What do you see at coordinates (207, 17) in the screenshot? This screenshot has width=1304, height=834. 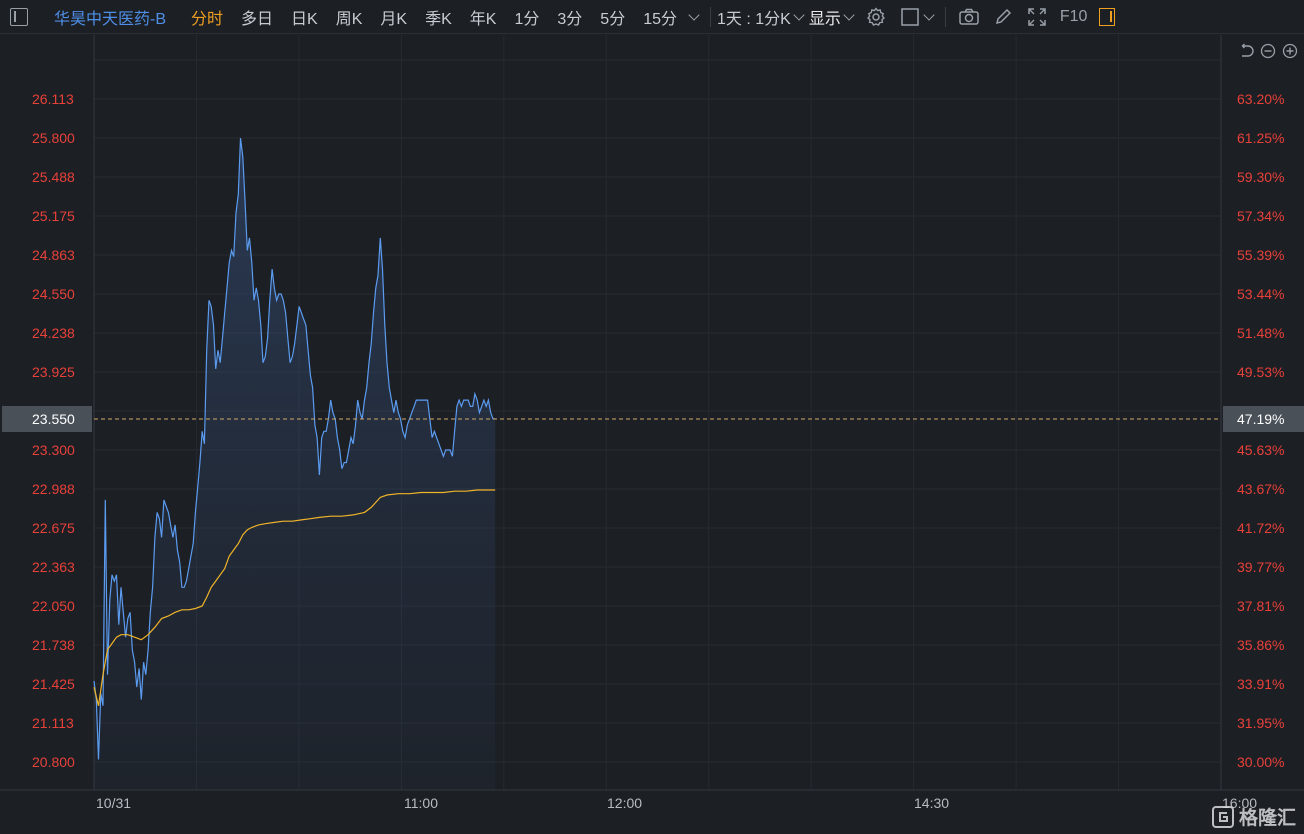 I see `tab-intraday: 分时` at bounding box center [207, 17].